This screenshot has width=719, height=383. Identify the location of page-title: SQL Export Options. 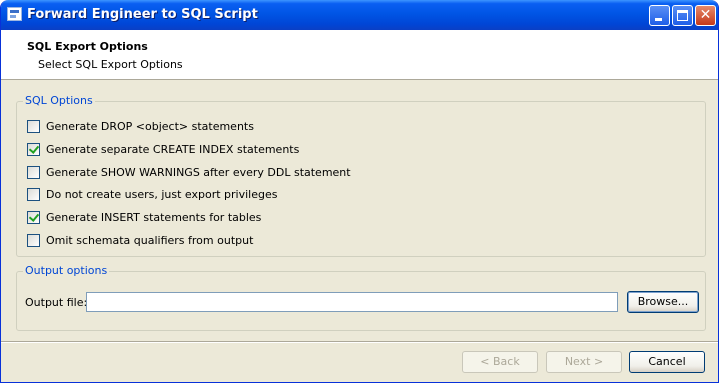
(87, 46).